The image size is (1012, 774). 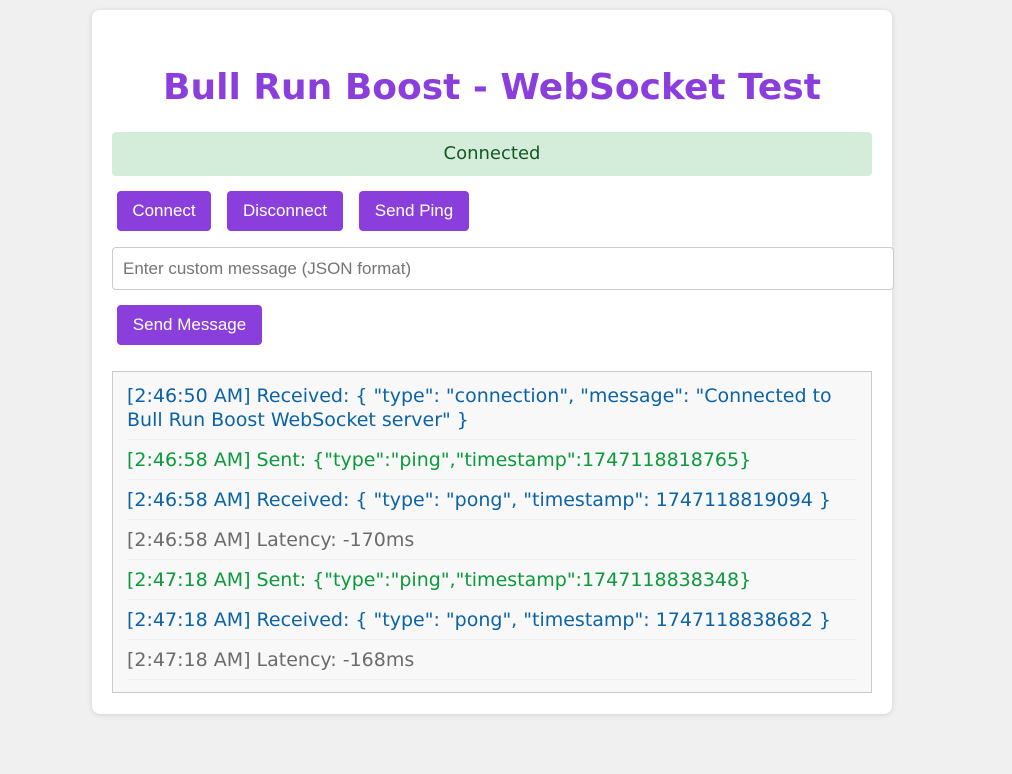 I want to click on send-ping-button: Send Ping, so click(x=414, y=211).